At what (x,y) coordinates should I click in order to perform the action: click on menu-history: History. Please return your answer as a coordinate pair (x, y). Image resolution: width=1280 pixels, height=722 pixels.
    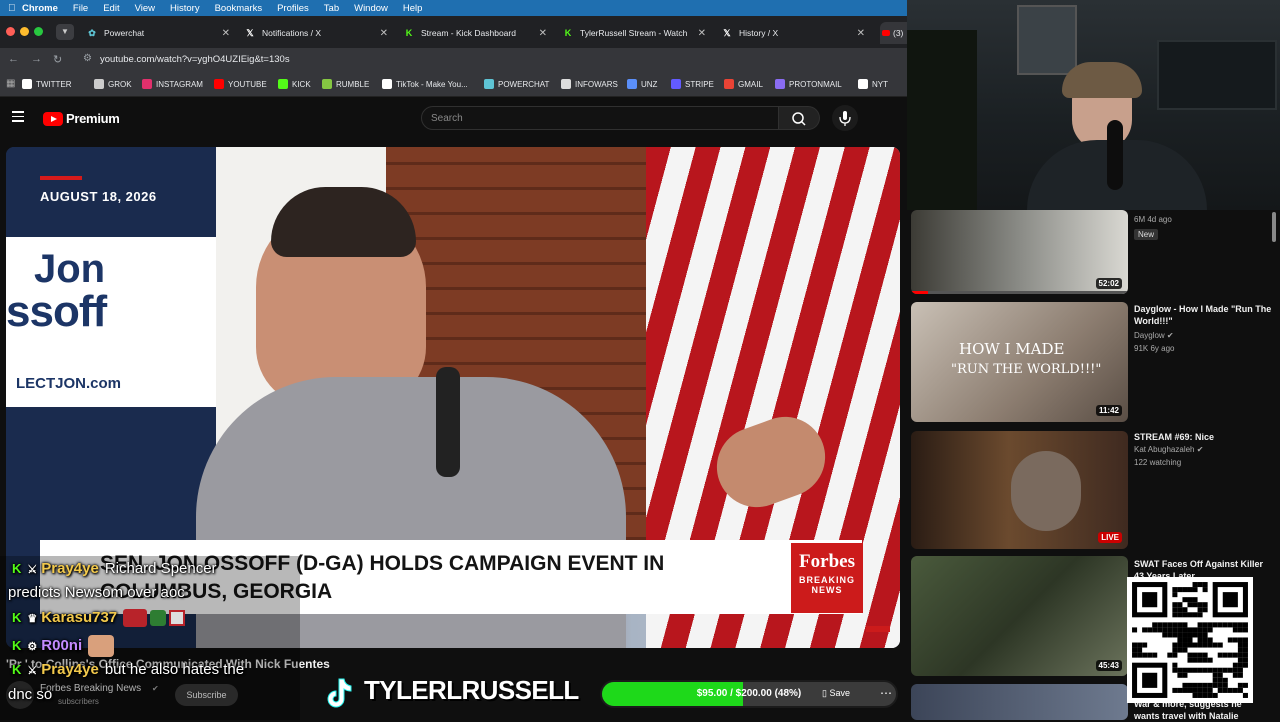
    Looking at the image, I should click on (185, 8).